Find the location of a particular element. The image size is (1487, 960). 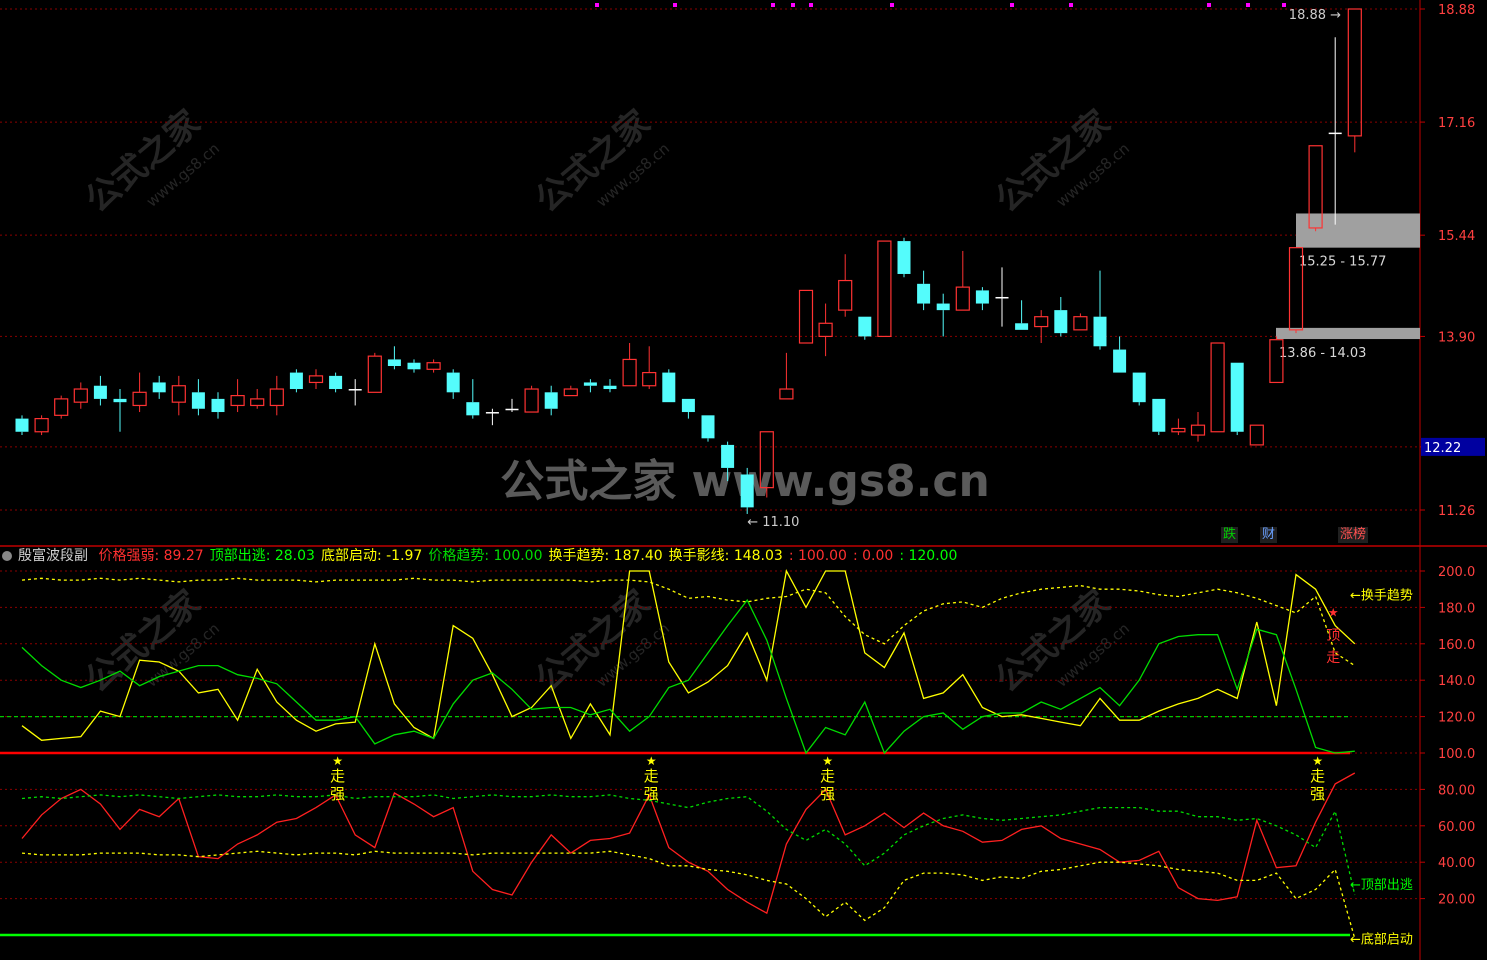

watermark-tile-3: 公式之家www.gs8.cn is located at coordinates (150, 642).